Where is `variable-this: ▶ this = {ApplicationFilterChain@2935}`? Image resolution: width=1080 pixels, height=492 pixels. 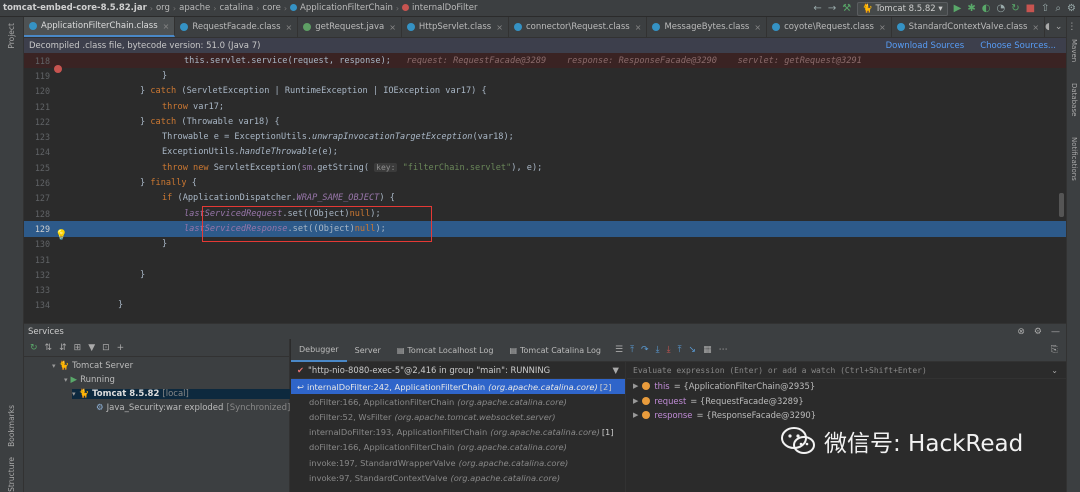
variable-this: ▶ this = {ApplicationFilterChain@2935} is located at coordinates (846, 386).